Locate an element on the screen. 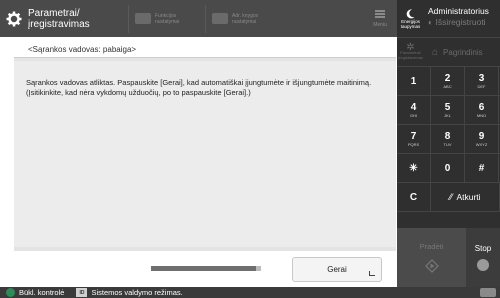 Image resolution: width=500 pixels, height=298 pixels. key-1: 1 is located at coordinates (414, 81).